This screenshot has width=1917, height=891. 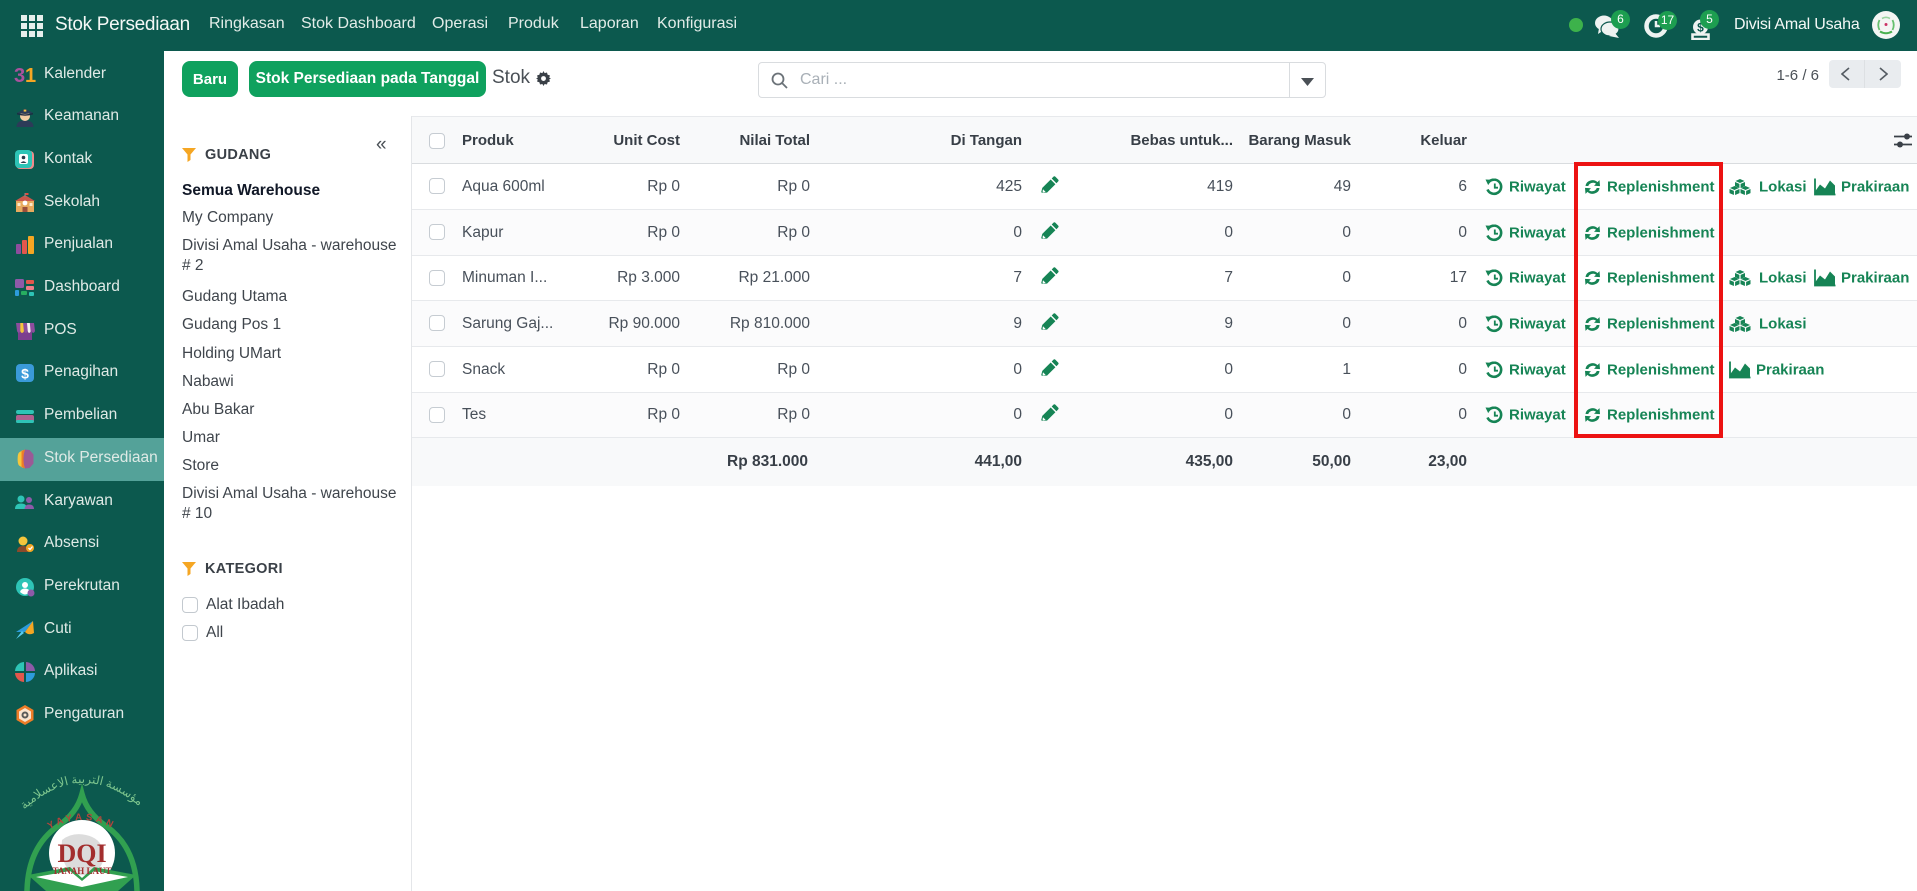 What do you see at coordinates (19, 75) in the screenshot?
I see `svg-text: 3` at bounding box center [19, 75].